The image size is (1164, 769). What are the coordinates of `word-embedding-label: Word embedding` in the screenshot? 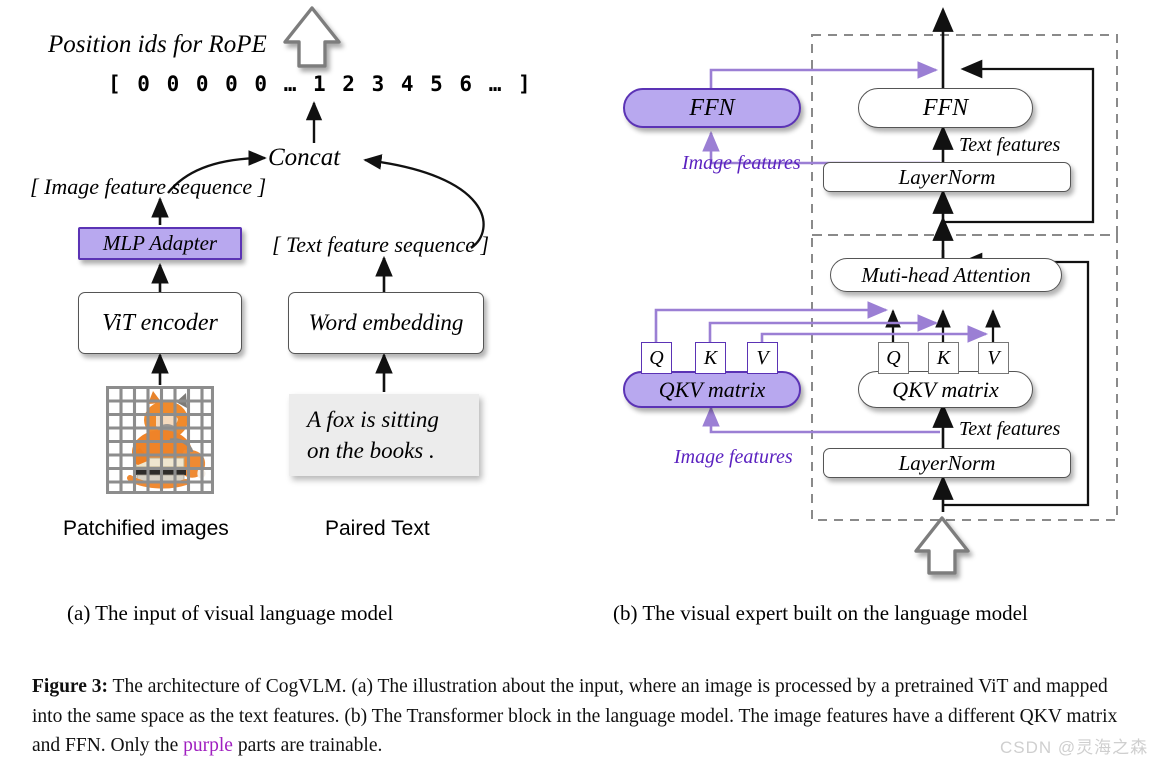 It's located at (386, 322).